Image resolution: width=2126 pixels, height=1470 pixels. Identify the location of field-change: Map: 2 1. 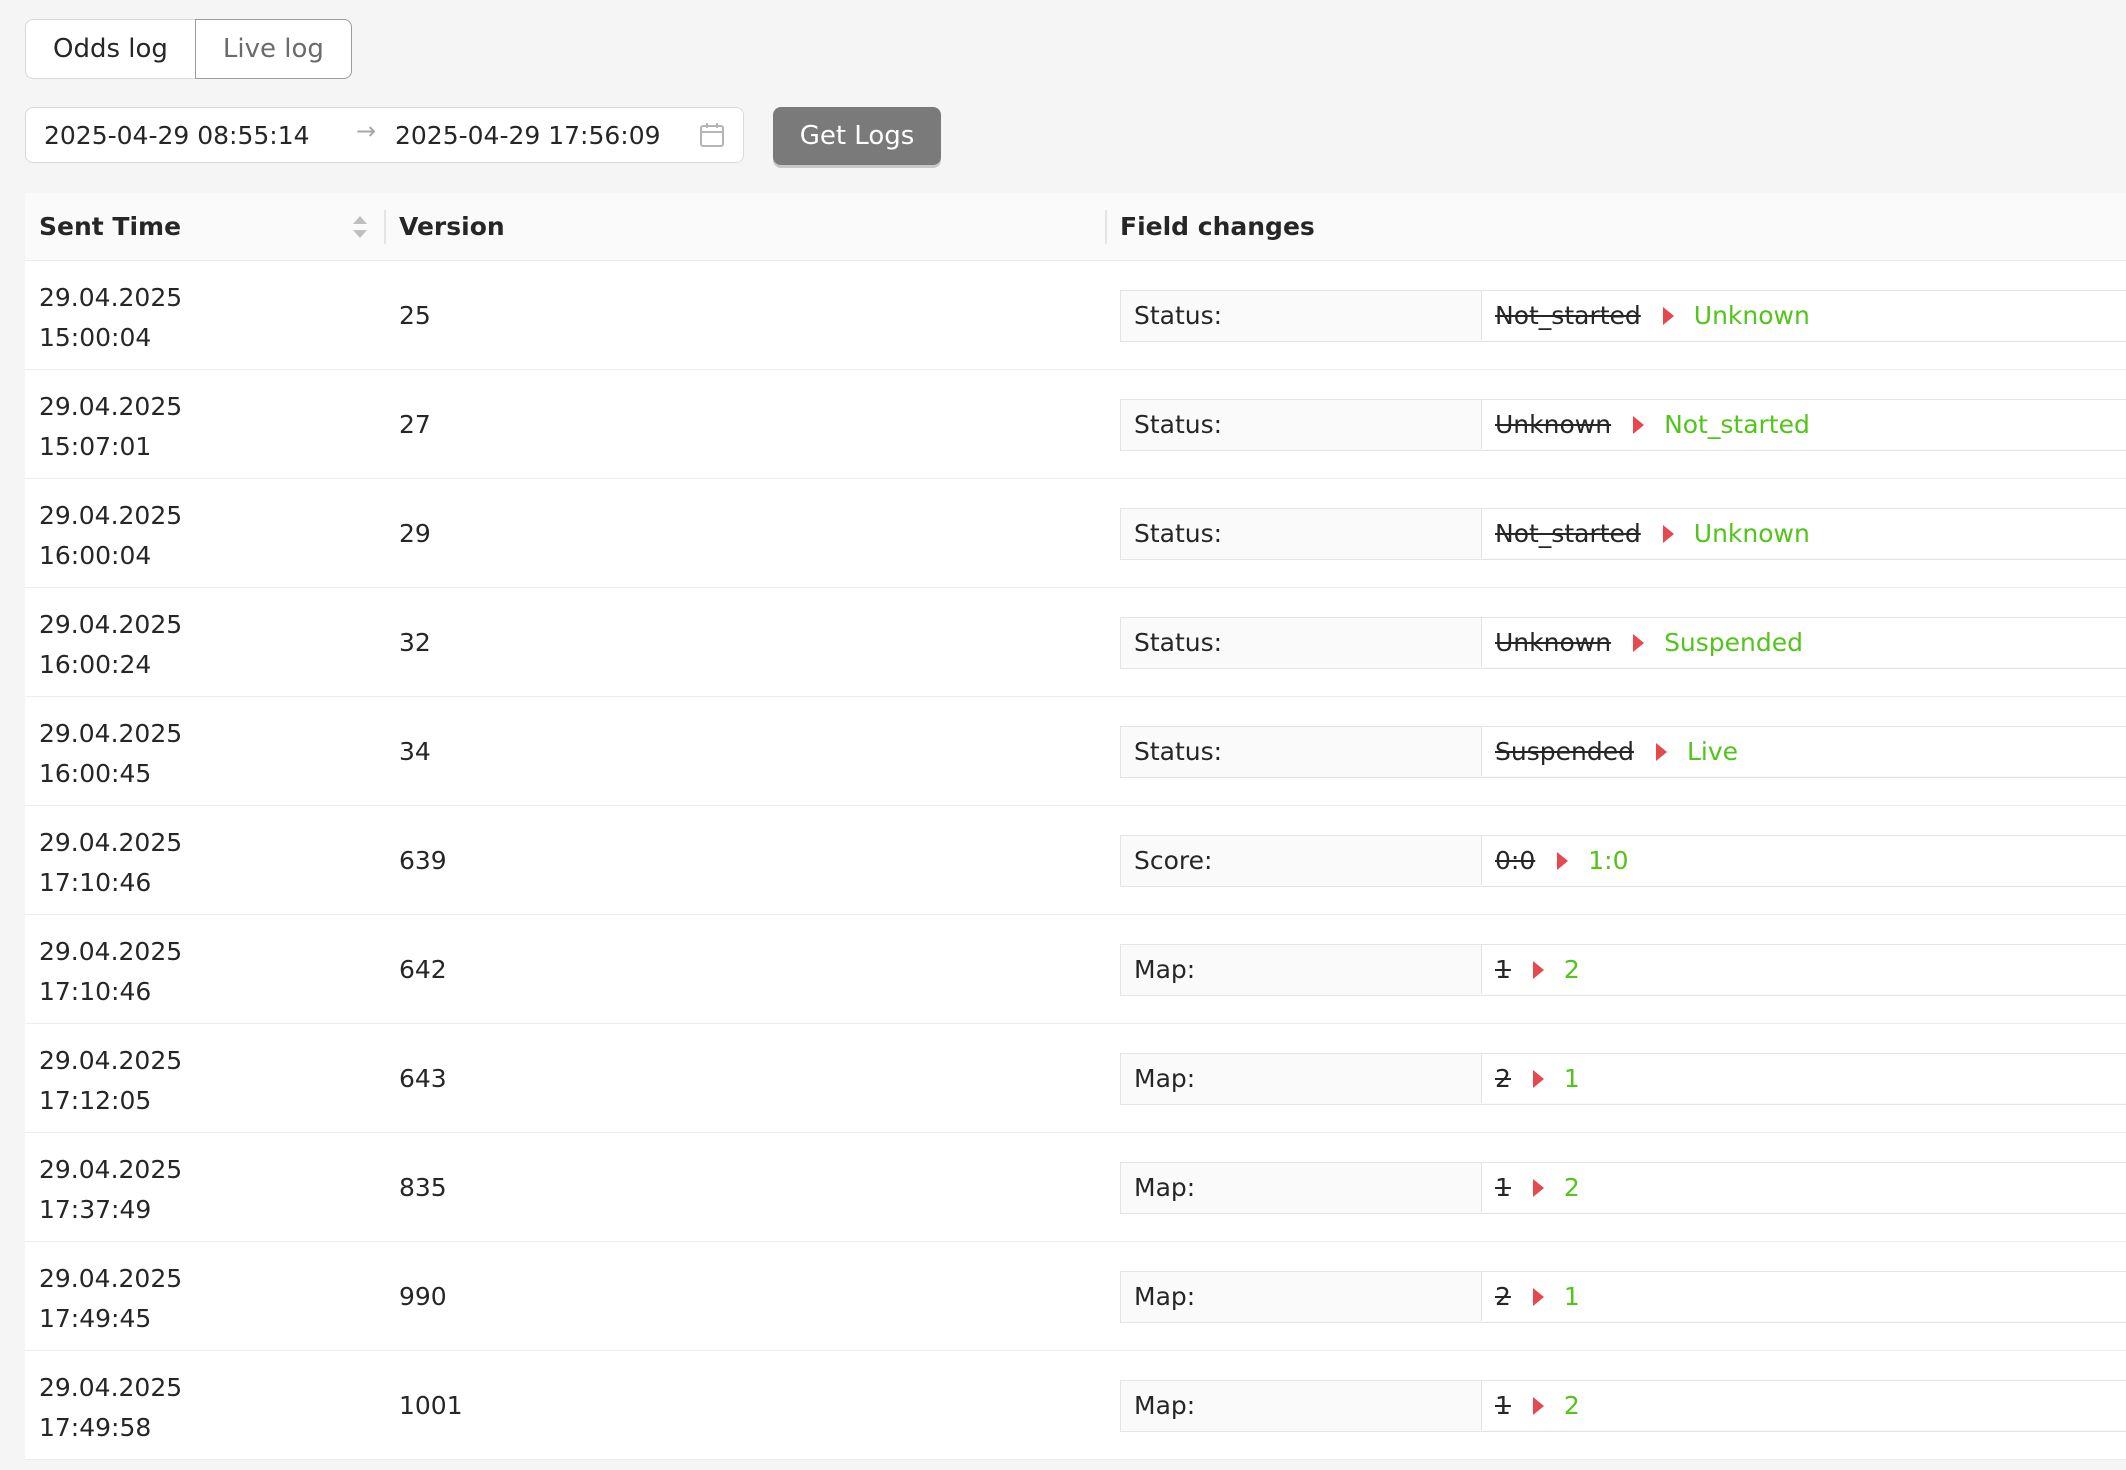
(1623, 1079).